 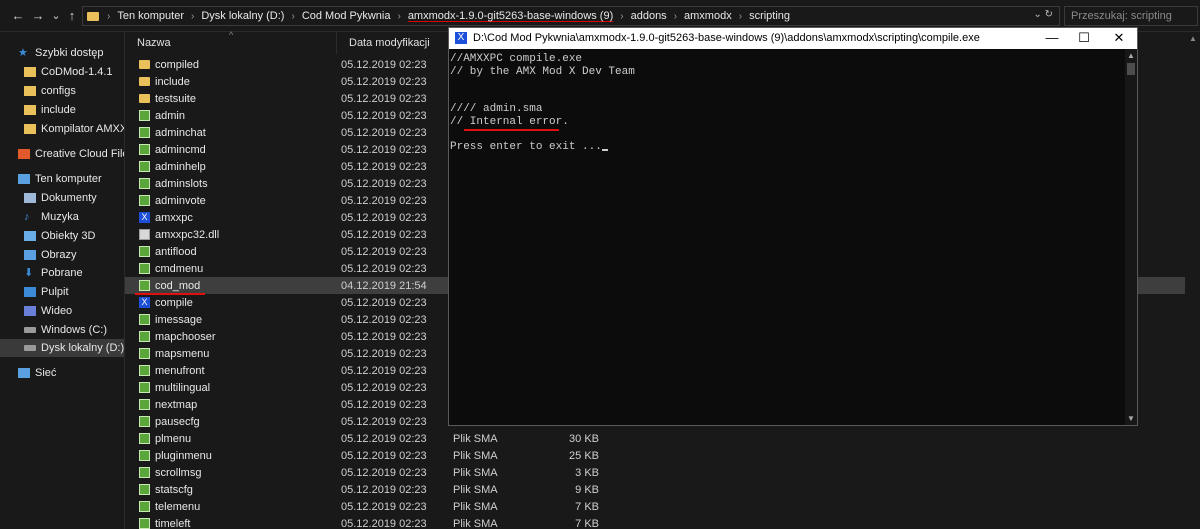 I want to click on sidebar-item-sieć: Sieć, so click(x=62, y=373).